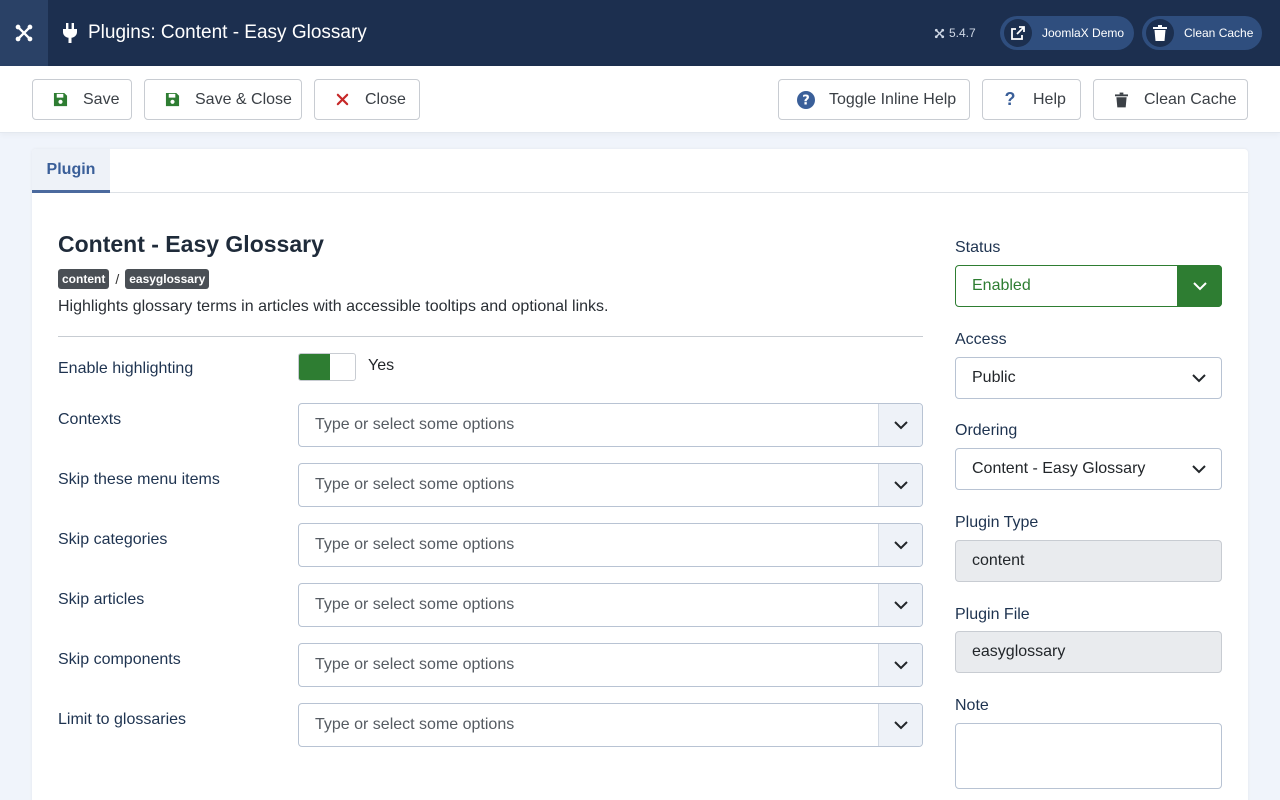 The height and width of the screenshot is (800, 1280). I want to click on skip-articles-select: Type or select some options, so click(610, 605).